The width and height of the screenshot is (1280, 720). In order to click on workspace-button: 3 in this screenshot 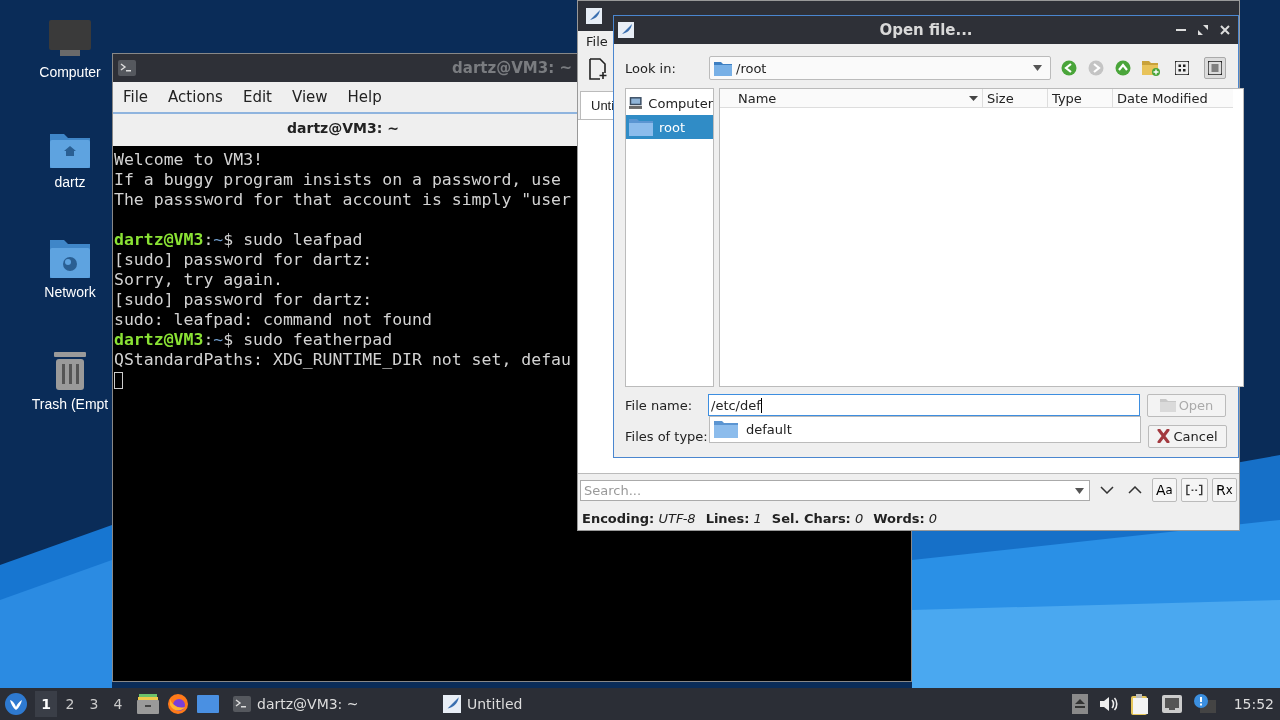, I will do `click(94, 704)`.